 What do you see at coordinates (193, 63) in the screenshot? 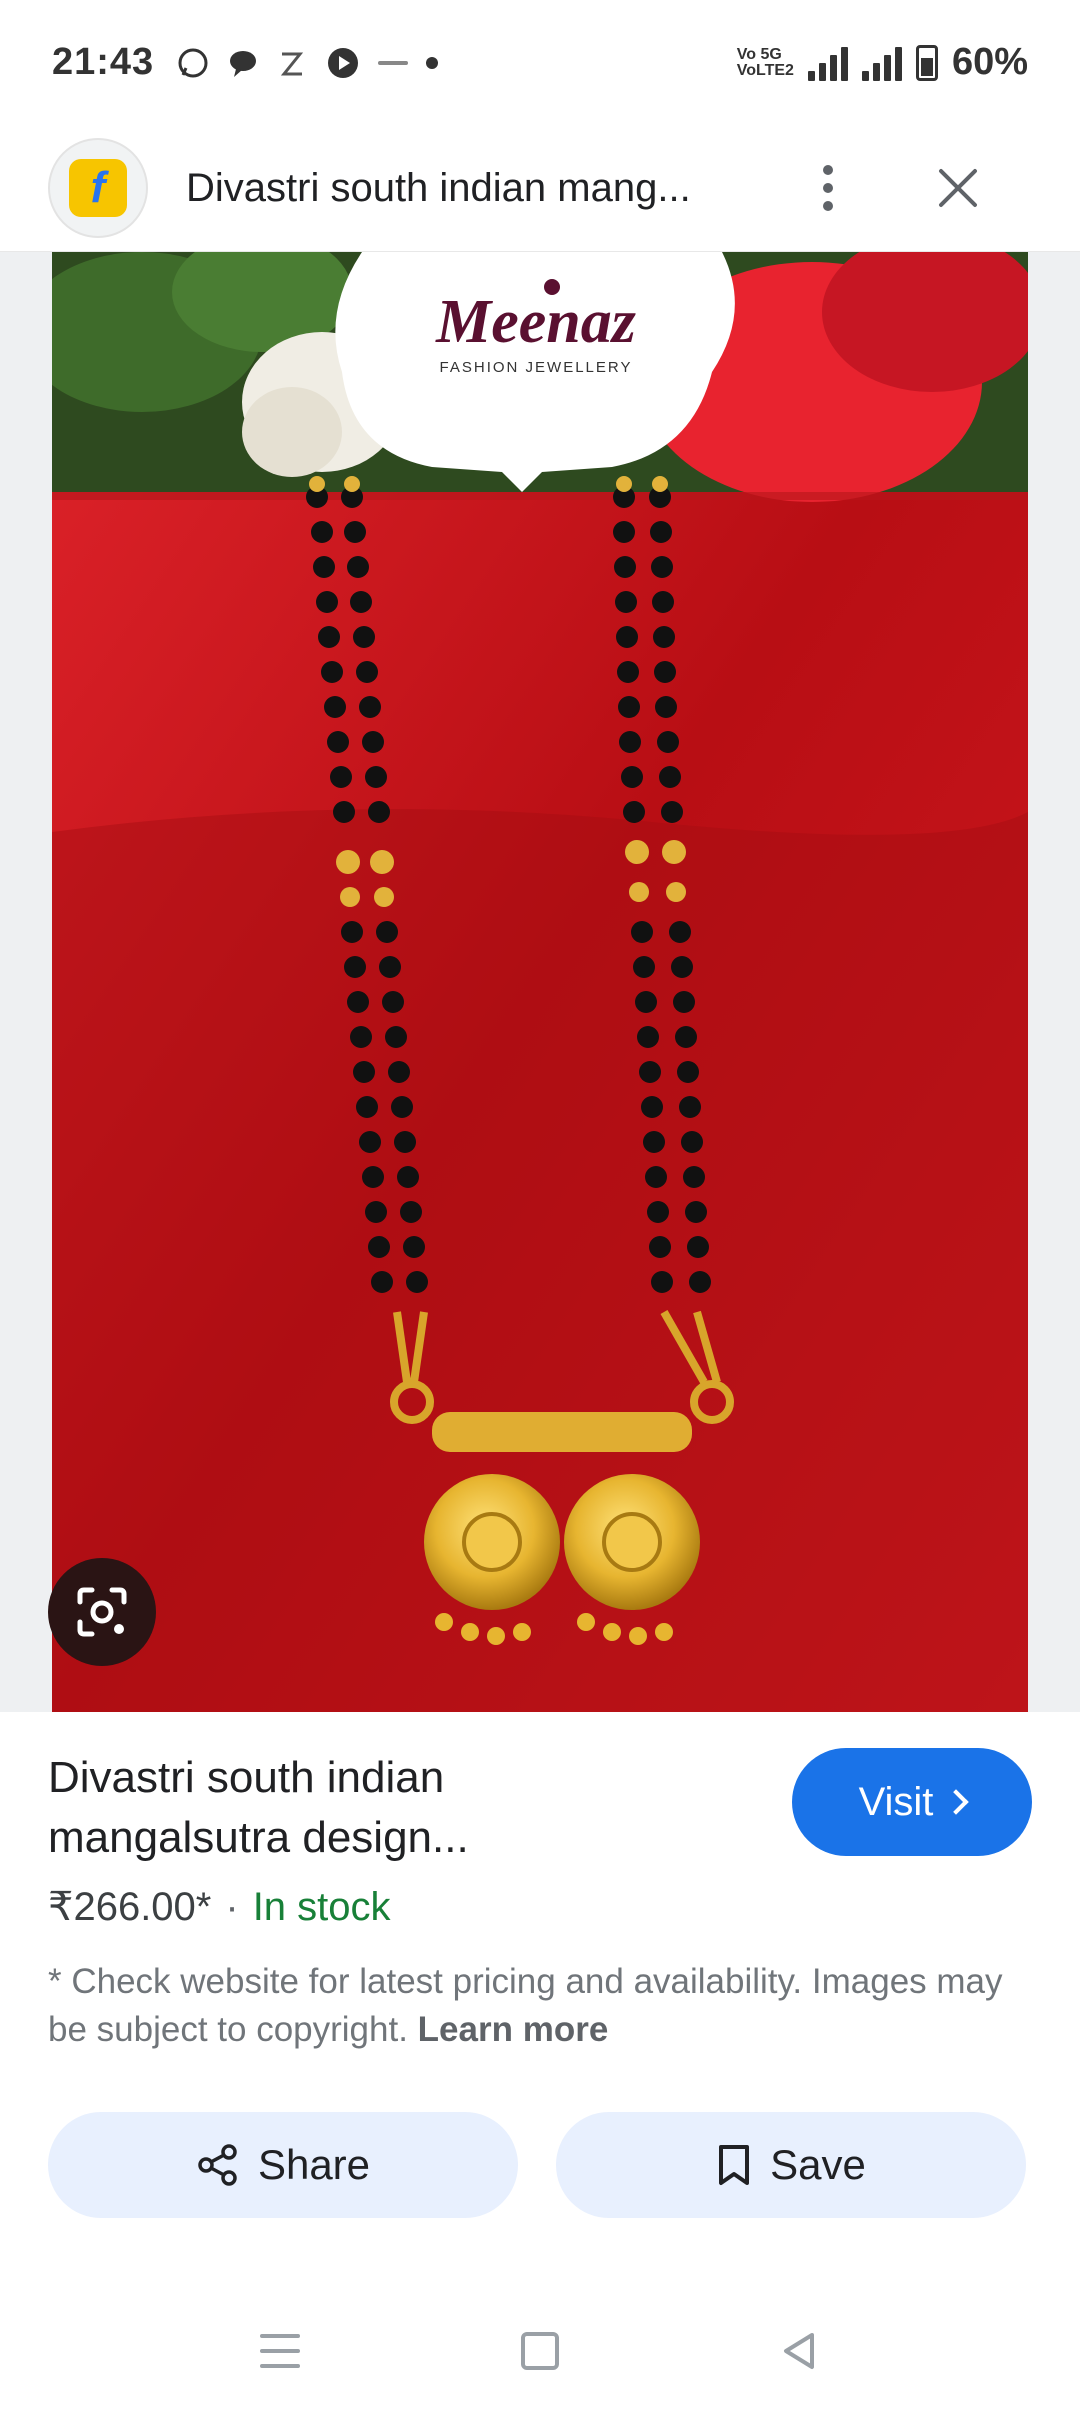
I see `whatsapp-icon` at bounding box center [193, 63].